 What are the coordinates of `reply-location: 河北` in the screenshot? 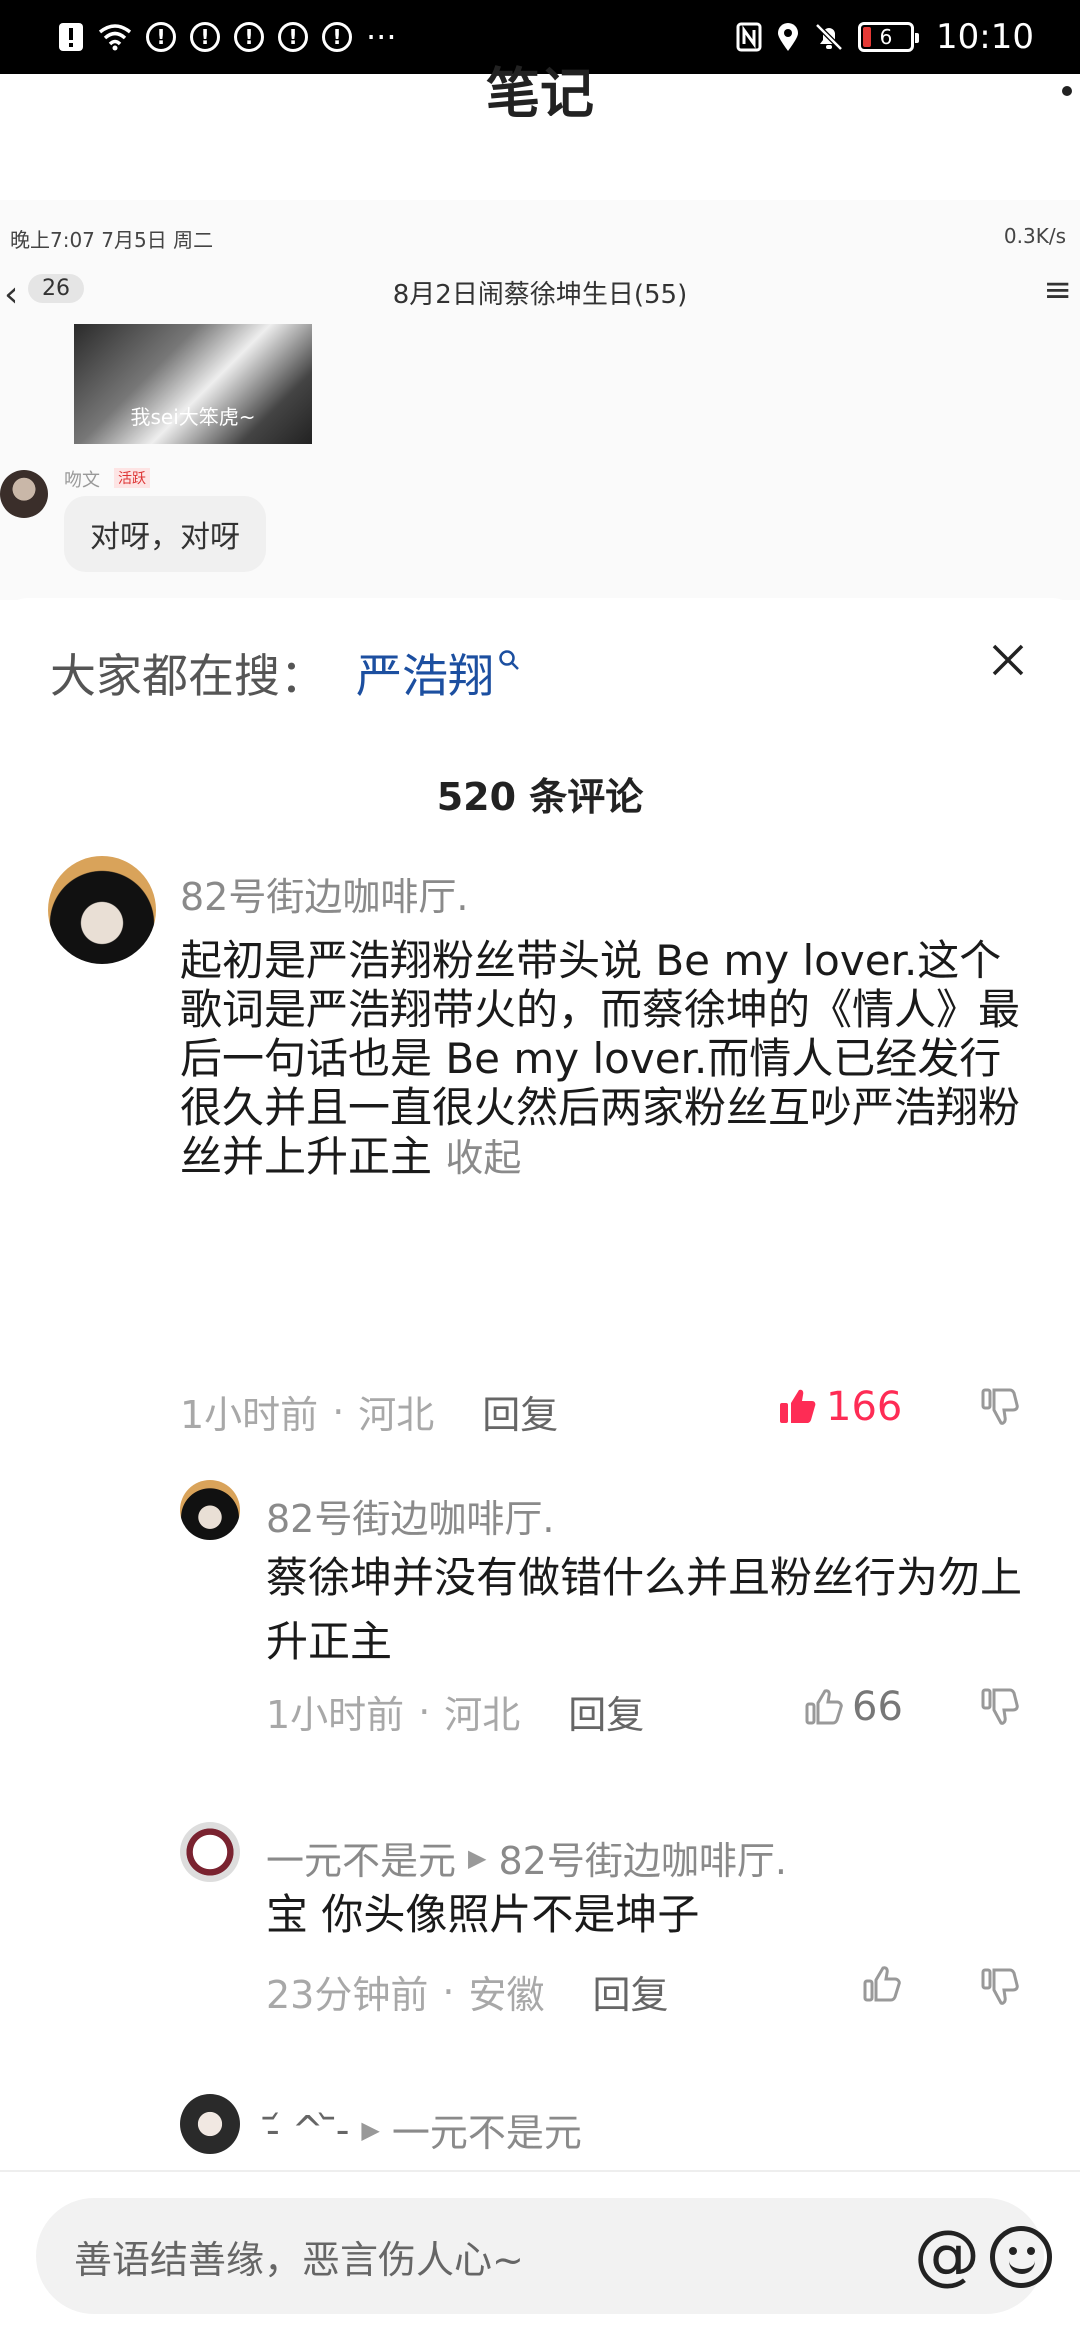 It's located at (482, 1715).